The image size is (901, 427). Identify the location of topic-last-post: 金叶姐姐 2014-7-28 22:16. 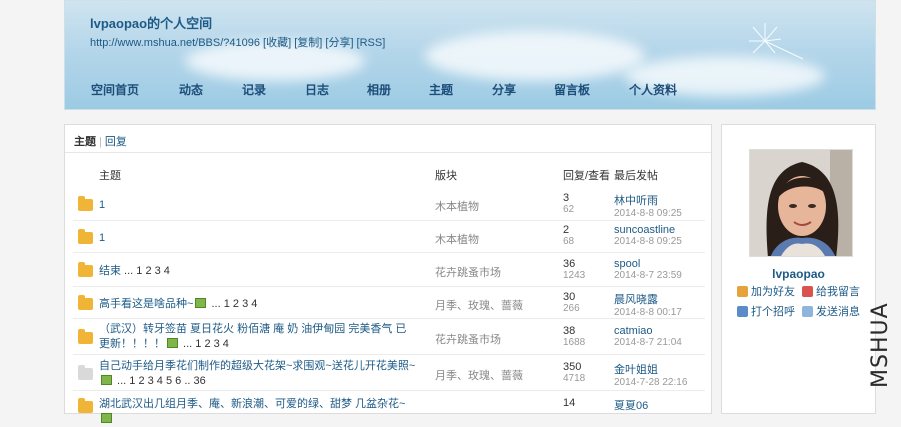
(650, 374).